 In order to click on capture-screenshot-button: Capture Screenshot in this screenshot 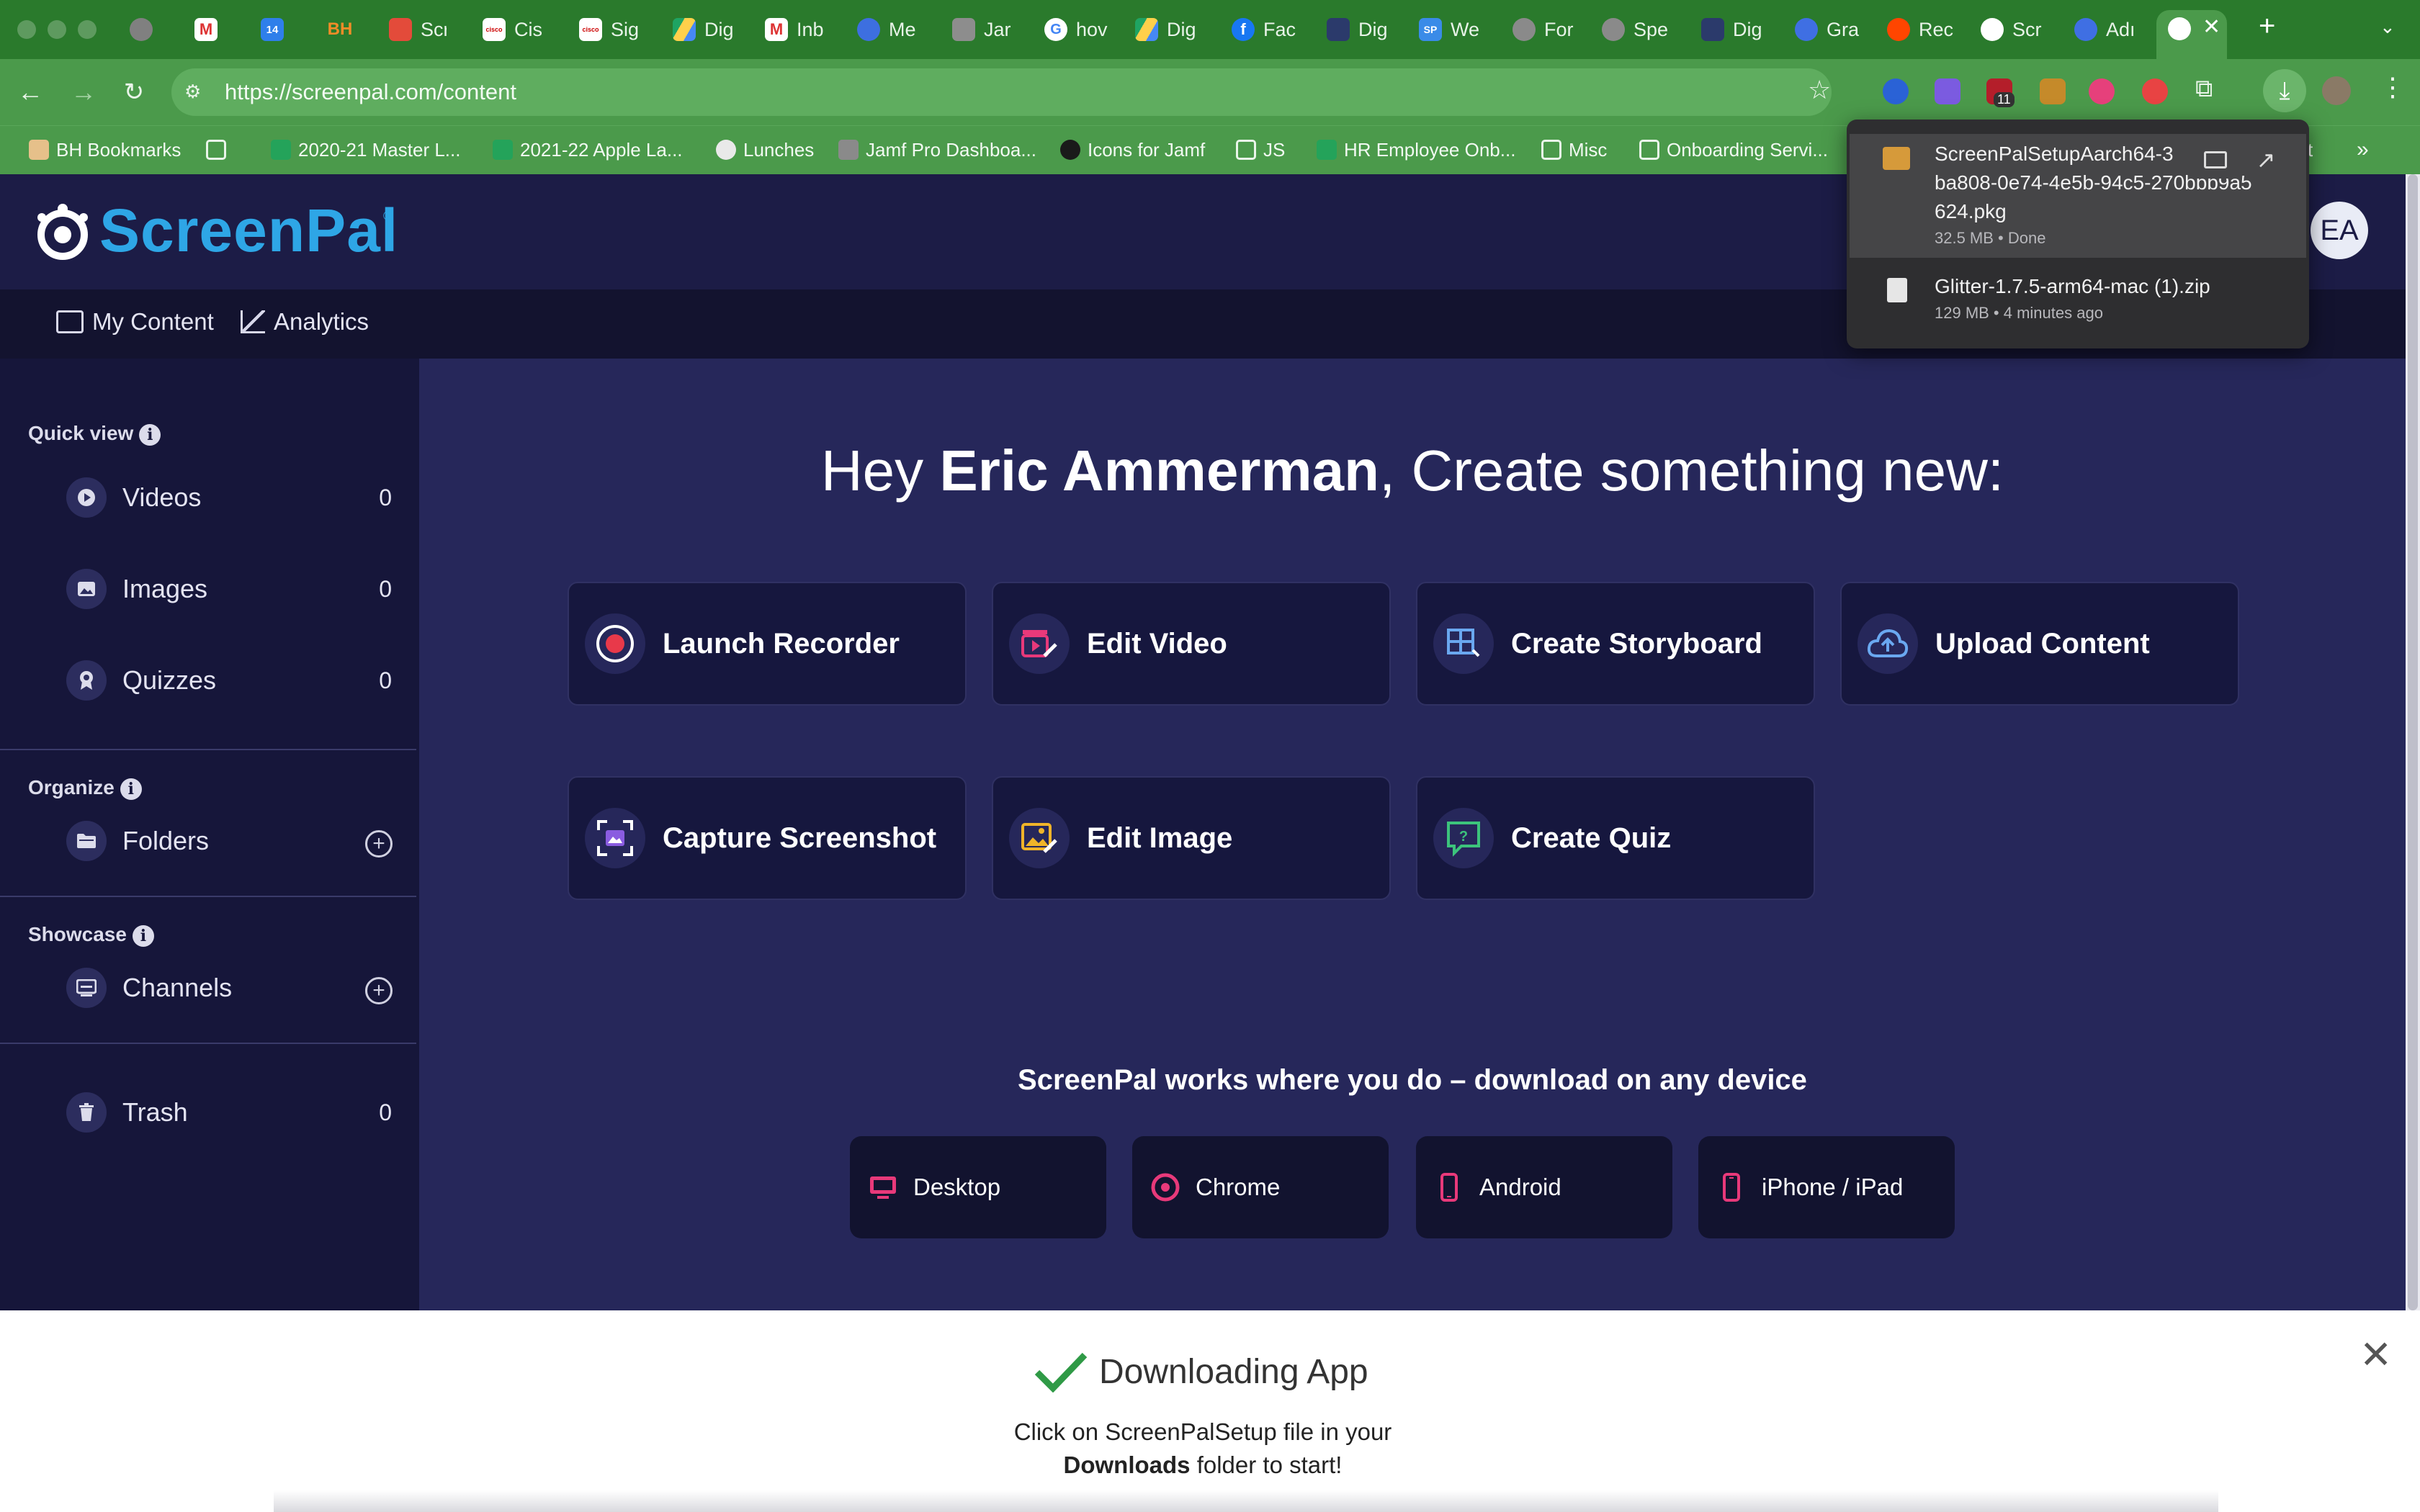, I will do `click(767, 838)`.